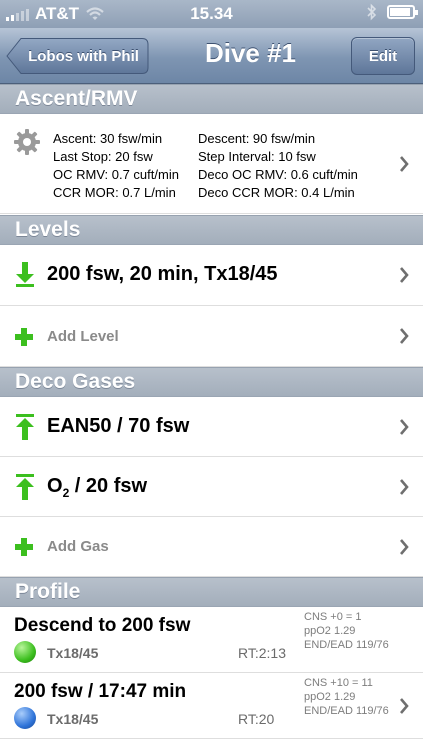 Image resolution: width=423 pixels, height=750 pixels. I want to click on section-header-ascent-rmv: Ascent/RMV, so click(211, 99).